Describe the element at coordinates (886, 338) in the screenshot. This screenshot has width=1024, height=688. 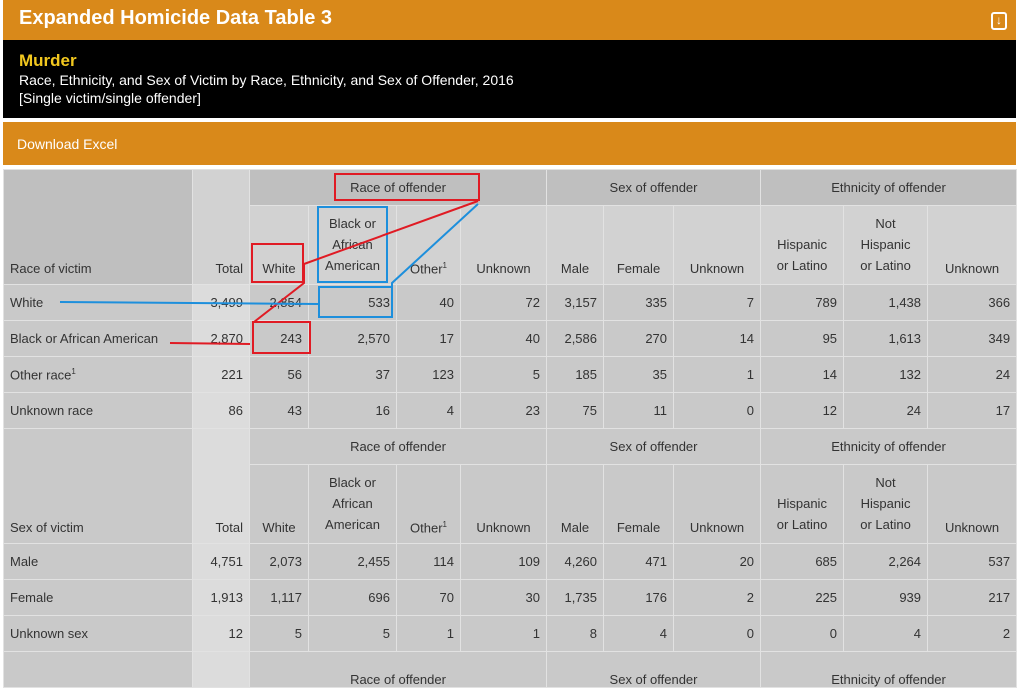
I see `table-cell: 1,613` at that location.